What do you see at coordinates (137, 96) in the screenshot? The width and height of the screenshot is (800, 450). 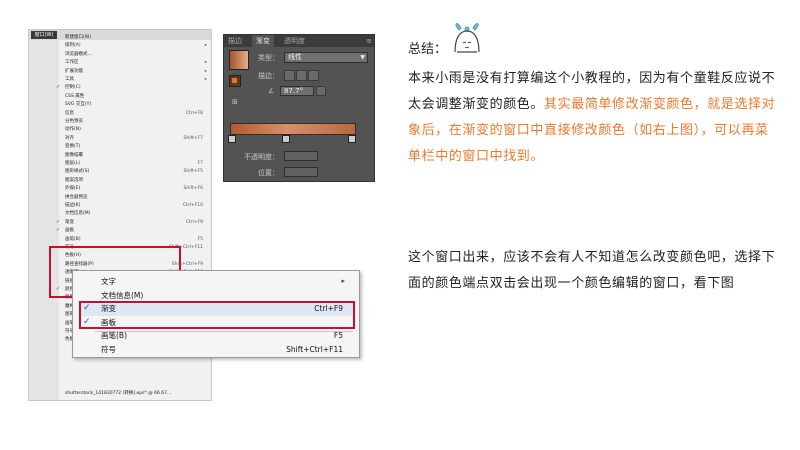 I see `menu-item: CSS 属性` at bounding box center [137, 96].